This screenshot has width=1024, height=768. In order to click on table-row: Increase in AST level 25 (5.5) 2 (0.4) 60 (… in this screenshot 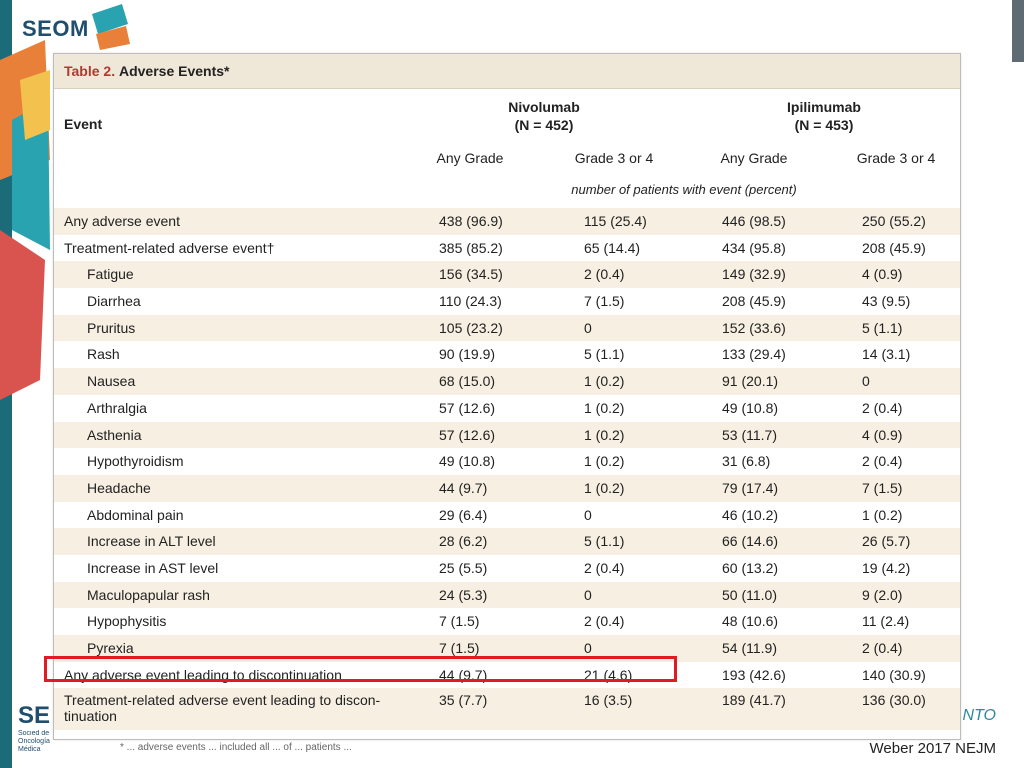, I will do `click(507, 568)`.